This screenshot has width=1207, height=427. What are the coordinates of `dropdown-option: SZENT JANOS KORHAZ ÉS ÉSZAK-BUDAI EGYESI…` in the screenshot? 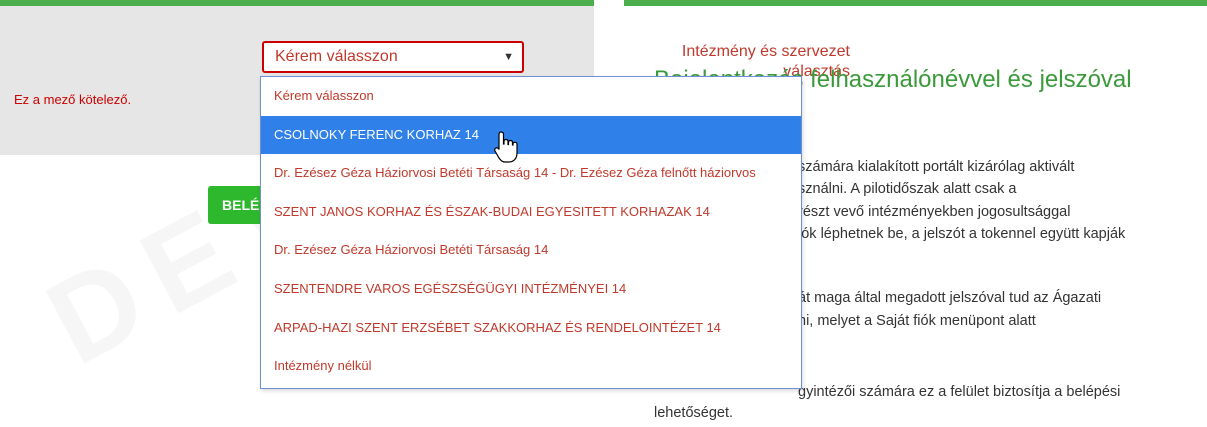 It's located at (531, 212).